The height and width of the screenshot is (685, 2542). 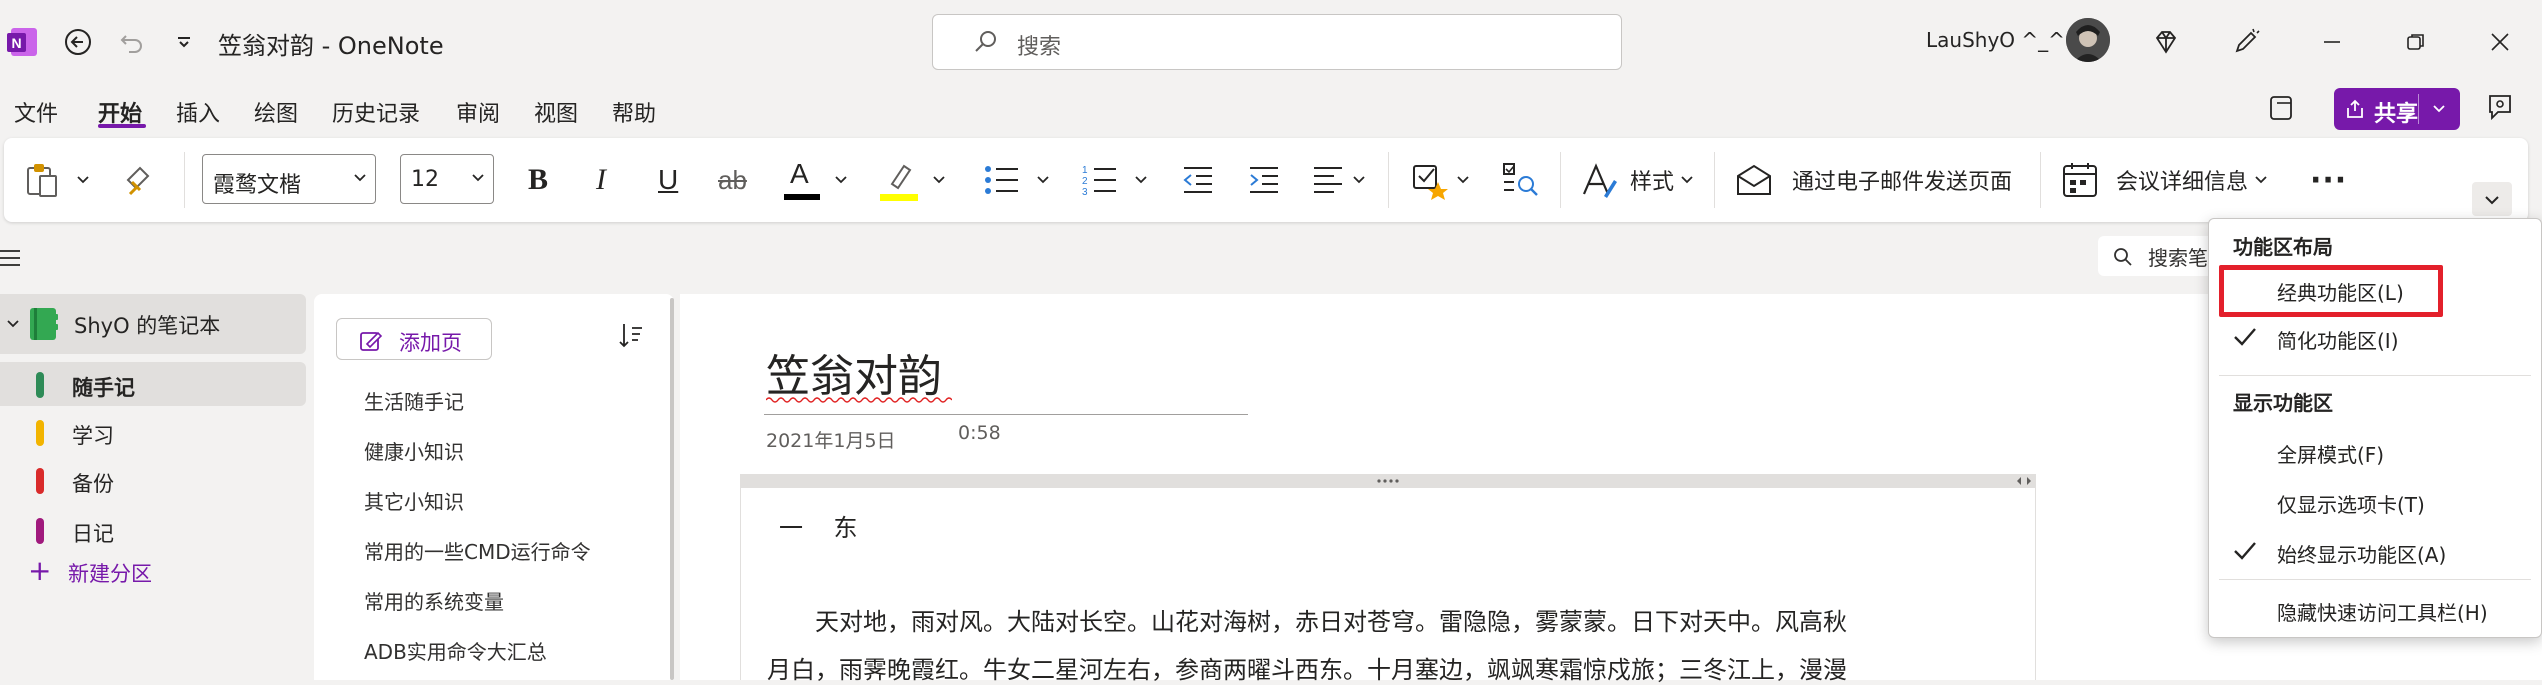 What do you see at coordinates (276, 112) in the screenshot?
I see `tab-draw: 绘图` at bounding box center [276, 112].